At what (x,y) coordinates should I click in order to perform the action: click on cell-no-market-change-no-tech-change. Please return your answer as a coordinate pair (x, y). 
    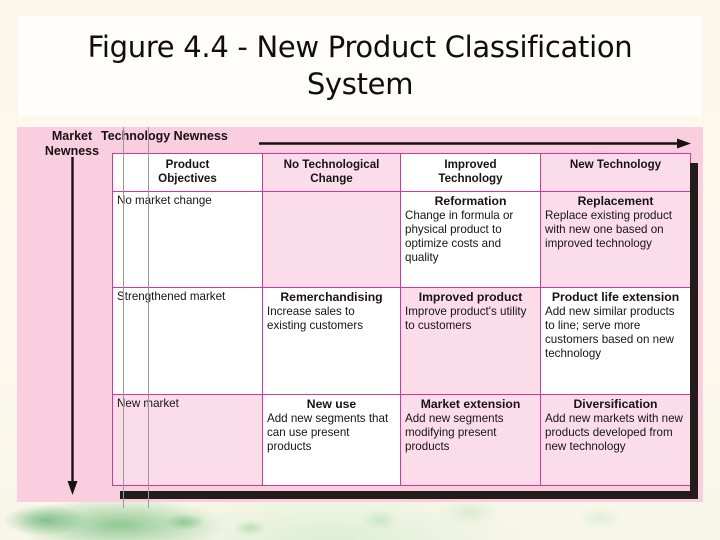
    Looking at the image, I should click on (331, 239).